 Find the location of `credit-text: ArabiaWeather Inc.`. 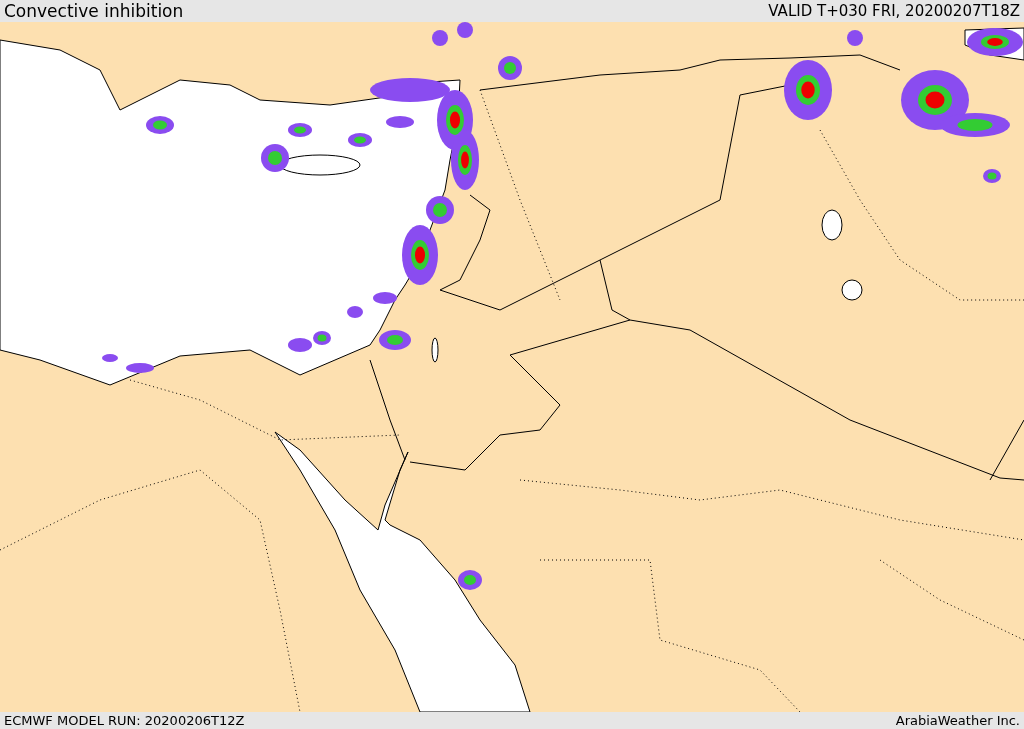

credit-text: ArabiaWeather Inc. is located at coordinates (957, 720).